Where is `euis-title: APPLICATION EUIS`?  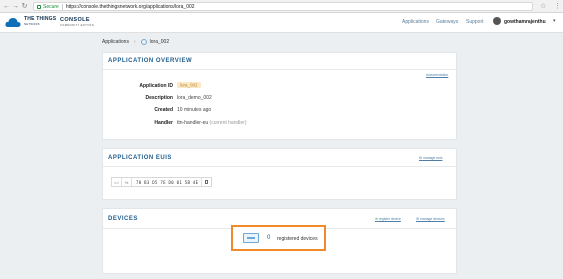 euis-title: APPLICATION EUIS is located at coordinates (140, 158).